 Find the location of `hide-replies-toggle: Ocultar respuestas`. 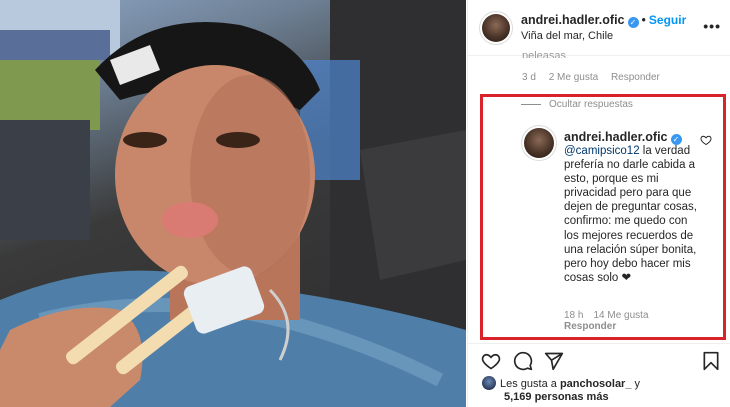

hide-replies-toggle: Ocultar respuestas is located at coordinates (577, 104).